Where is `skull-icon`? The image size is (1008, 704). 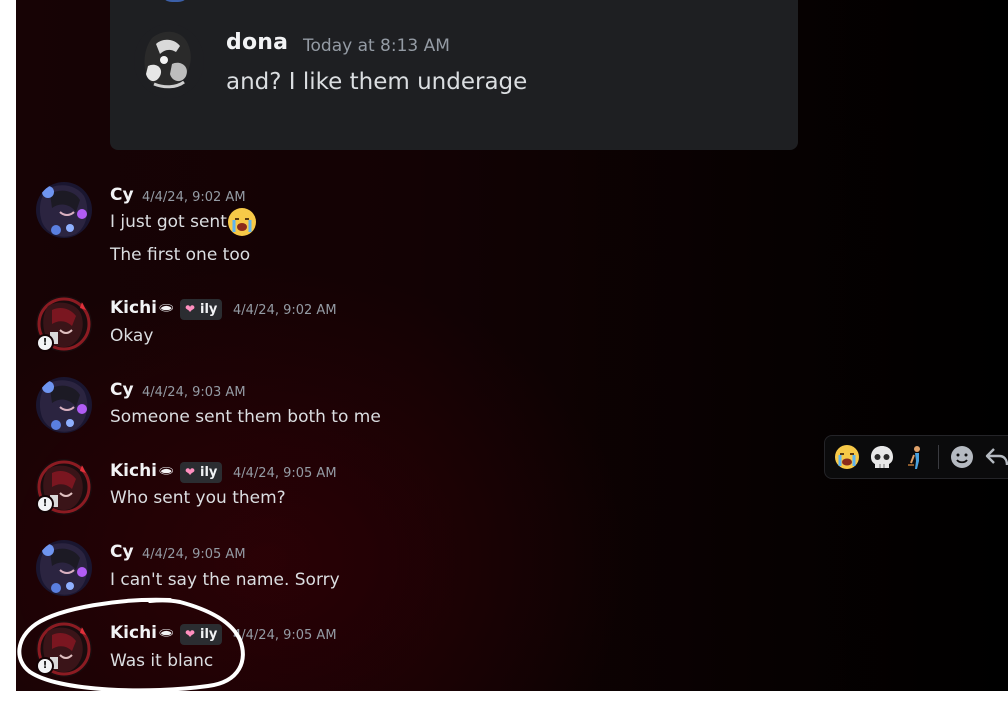 skull-icon is located at coordinates (882, 457).